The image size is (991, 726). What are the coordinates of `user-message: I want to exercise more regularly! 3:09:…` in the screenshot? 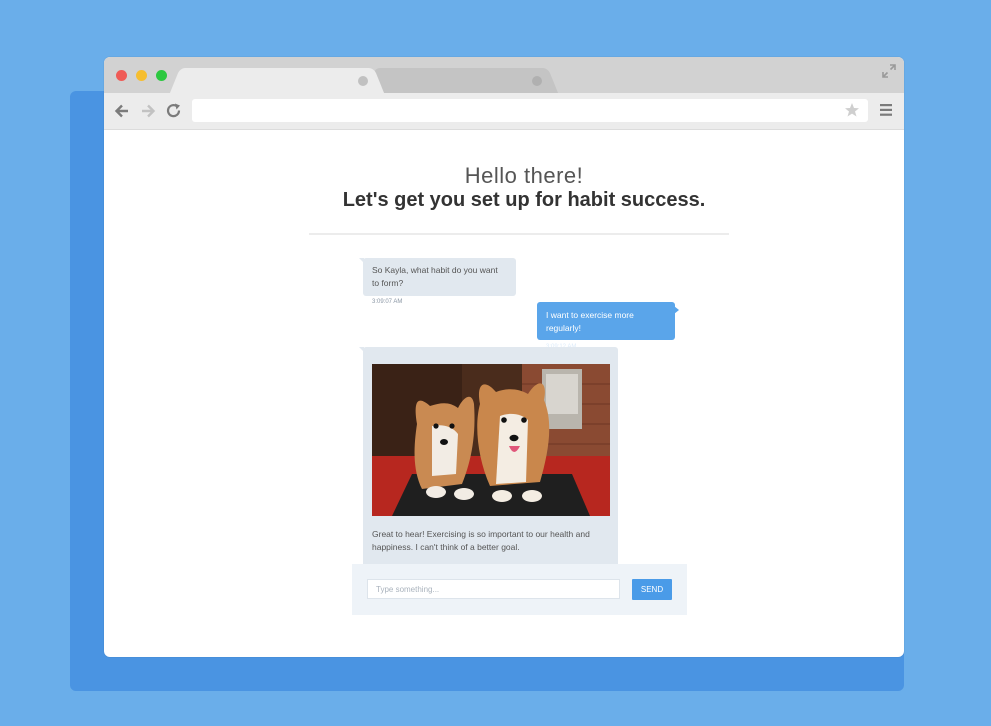 It's located at (608, 326).